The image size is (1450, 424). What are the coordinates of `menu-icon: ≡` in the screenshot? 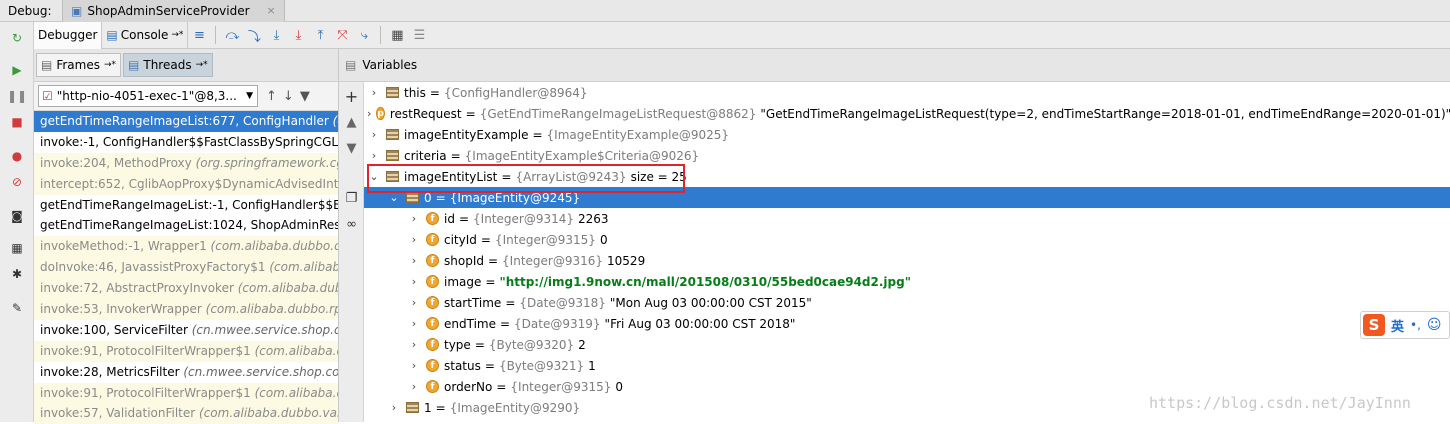 It's located at (199, 35).